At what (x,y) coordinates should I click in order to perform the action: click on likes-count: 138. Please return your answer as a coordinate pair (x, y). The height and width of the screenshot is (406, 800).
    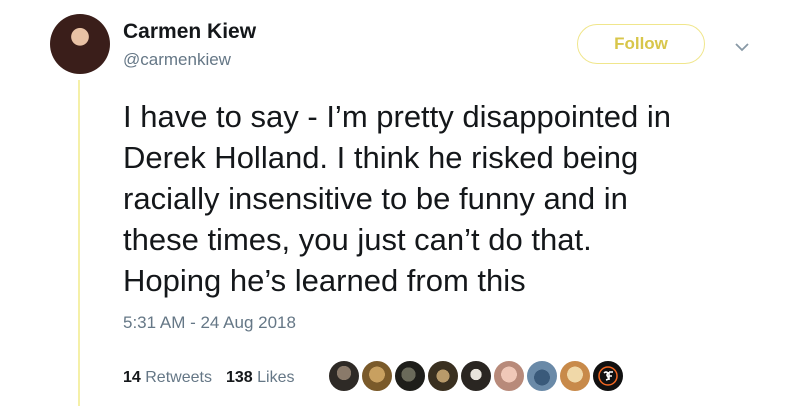
    Looking at the image, I should click on (239, 377).